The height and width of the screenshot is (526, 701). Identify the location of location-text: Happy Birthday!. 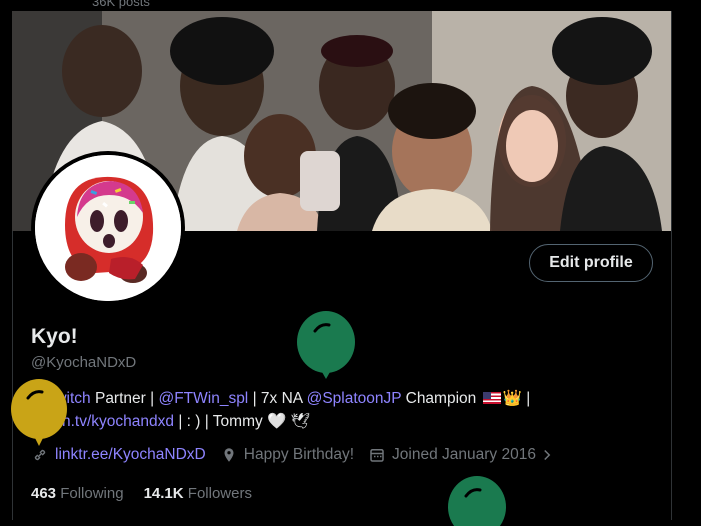
(299, 454).